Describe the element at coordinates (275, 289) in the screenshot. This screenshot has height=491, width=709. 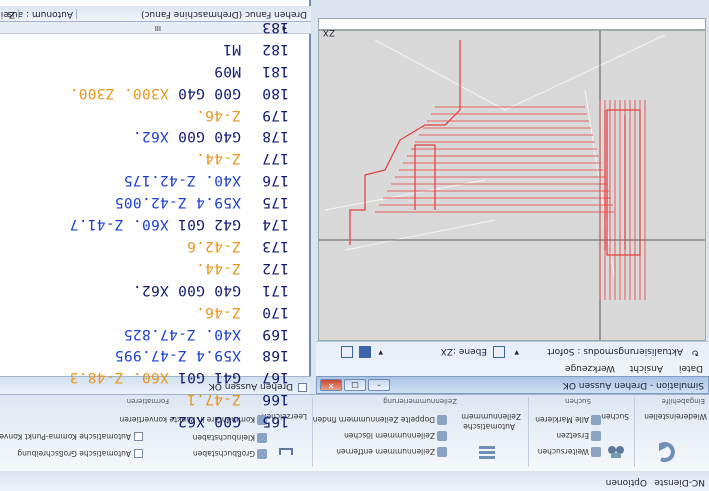
I see `line-number: 171` at that location.